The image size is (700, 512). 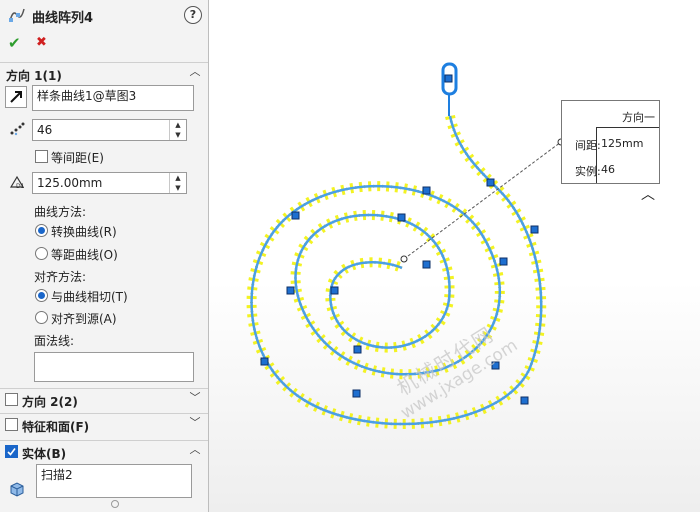 I want to click on bodies-value: 扫描2, so click(x=57, y=475).